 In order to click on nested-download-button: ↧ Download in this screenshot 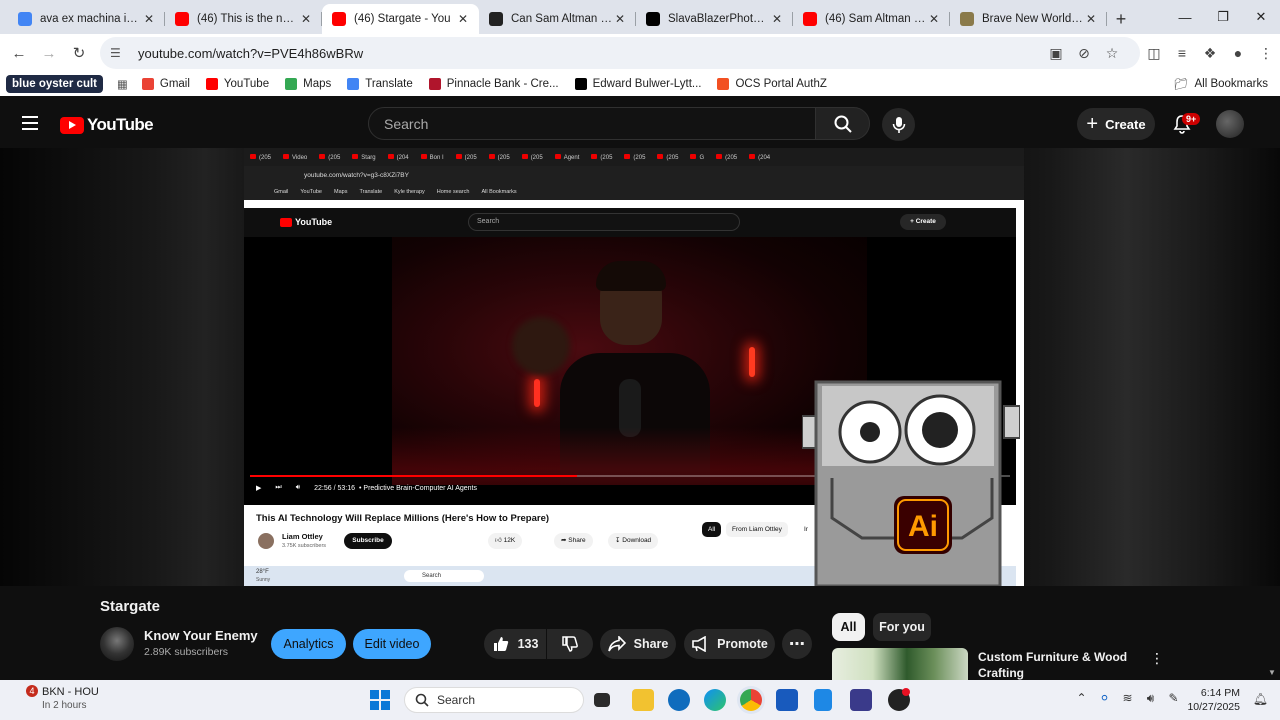, I will do `click(633, 541)`.